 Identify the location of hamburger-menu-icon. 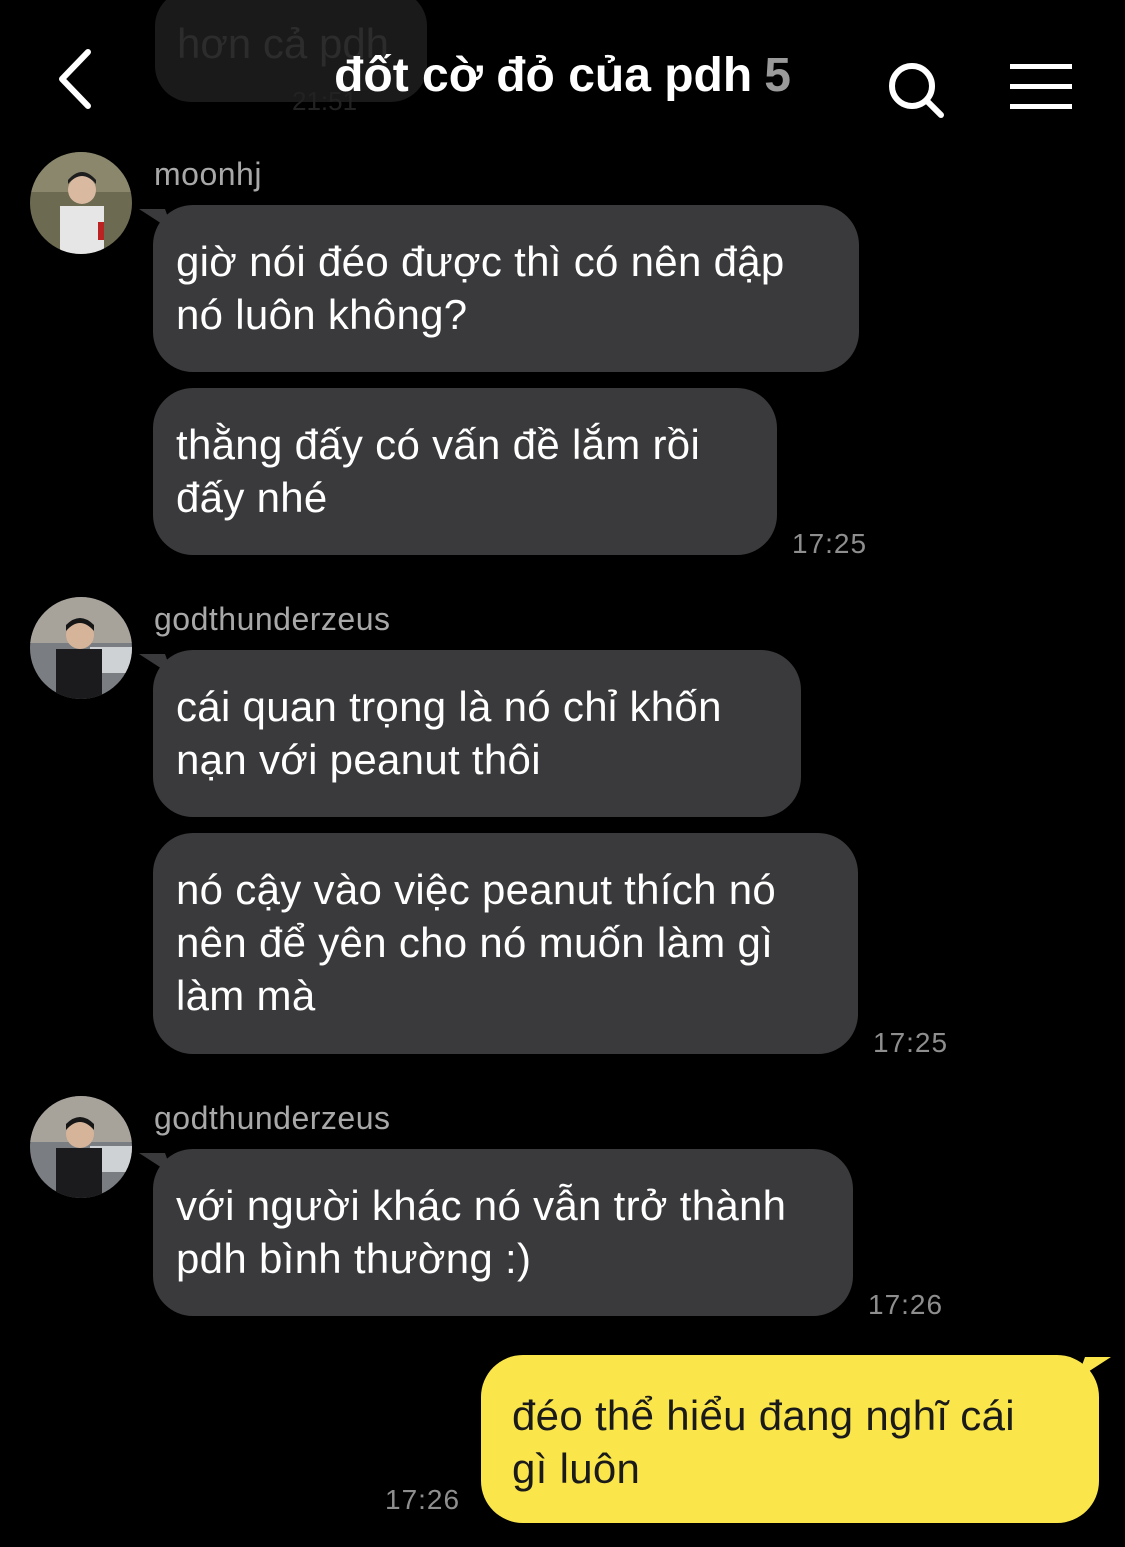
(1041, 86).